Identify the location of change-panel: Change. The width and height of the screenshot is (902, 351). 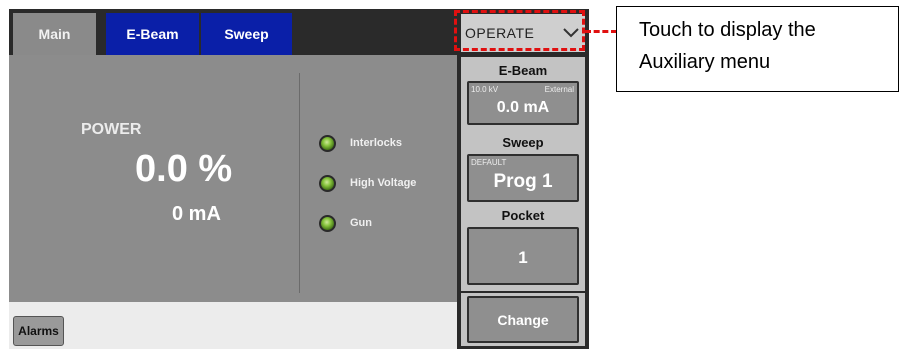
(523, 319).